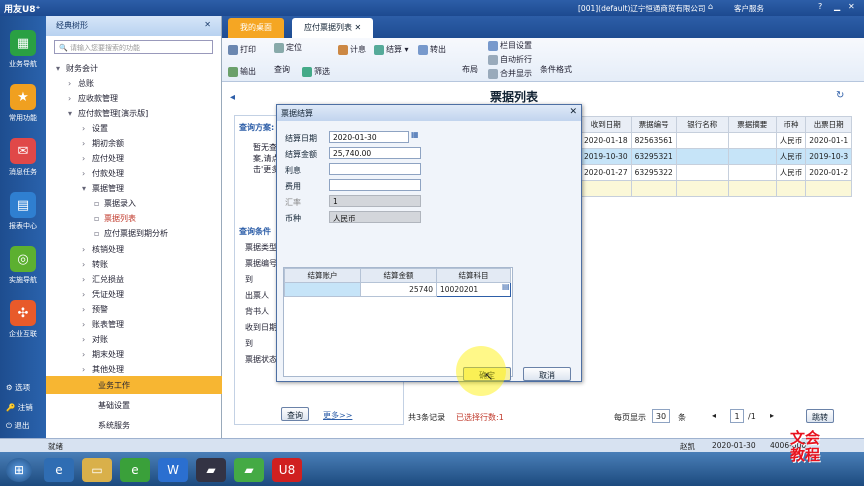 Image resolution: width=864 pixels, height=486 pixels. I want to click on tree-node: › 付款处理, so click(103, 173).